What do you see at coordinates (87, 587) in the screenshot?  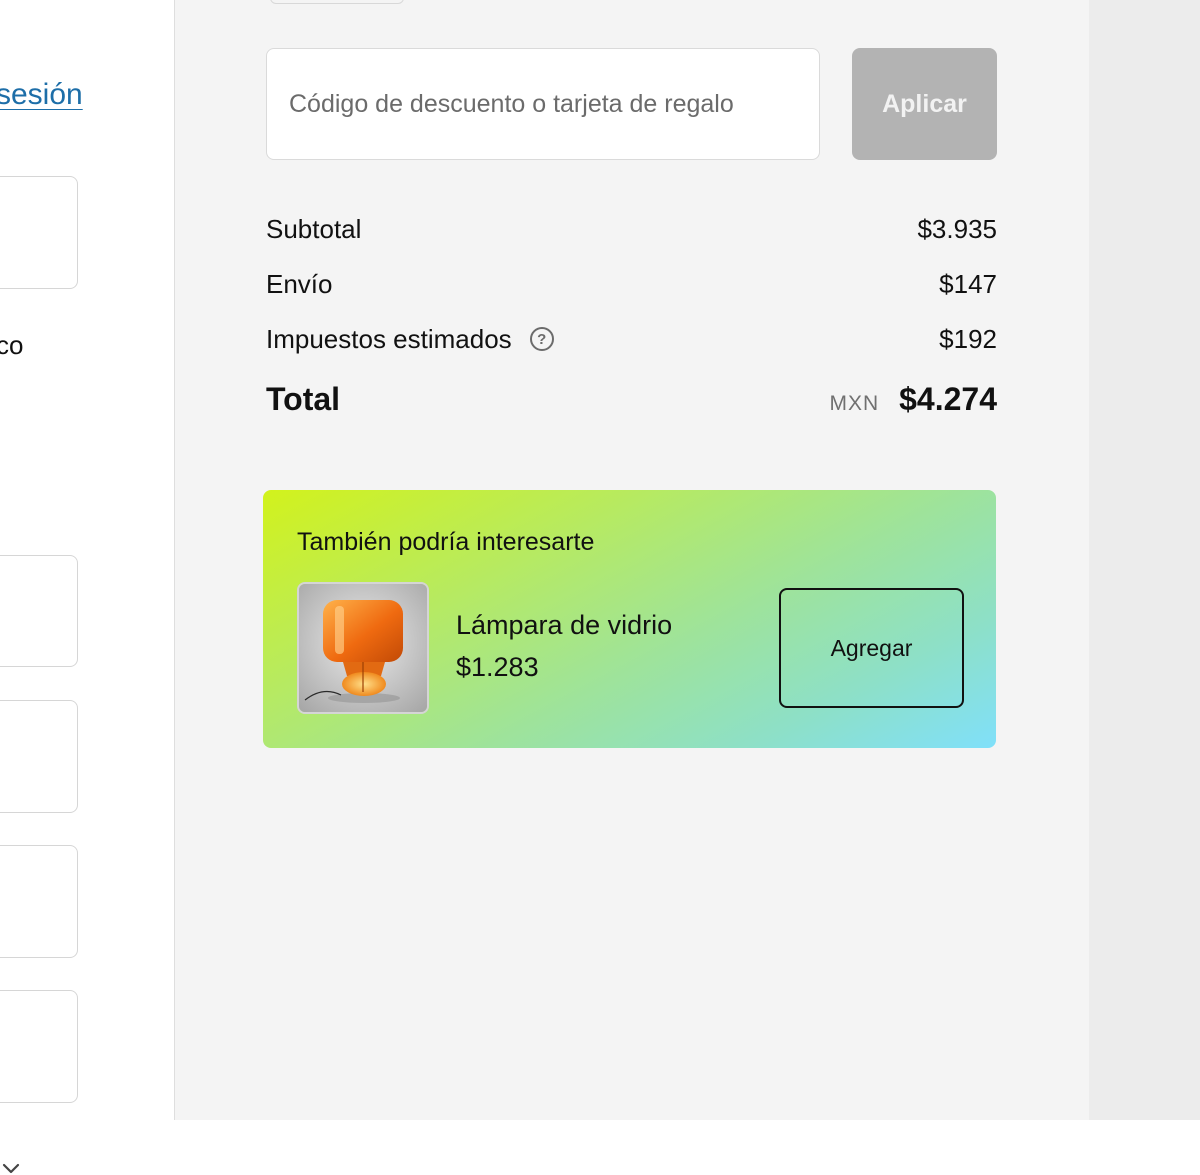 I see `checkout-form-panel: sesión co` at bounding box center [87, 587].